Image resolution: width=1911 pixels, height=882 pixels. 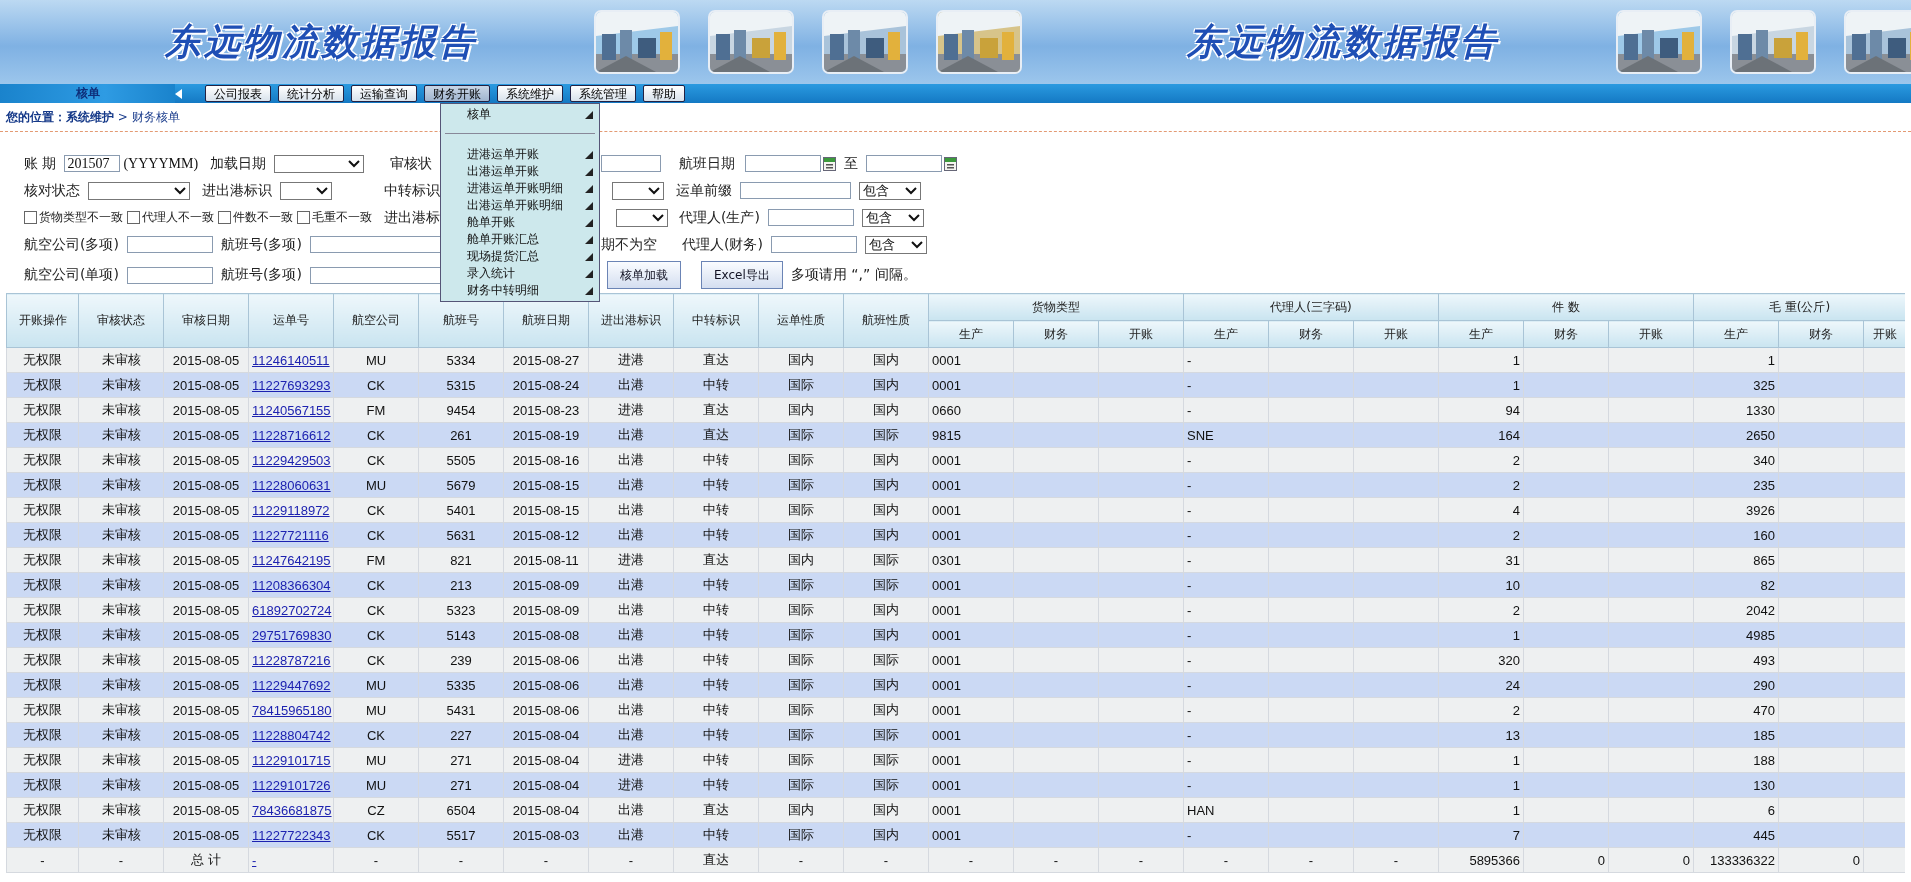 What do you see at coordinates (520, 171) in the screenshot?
I see `menu-item: 出港运单开账` at bounding box center [520, 171].